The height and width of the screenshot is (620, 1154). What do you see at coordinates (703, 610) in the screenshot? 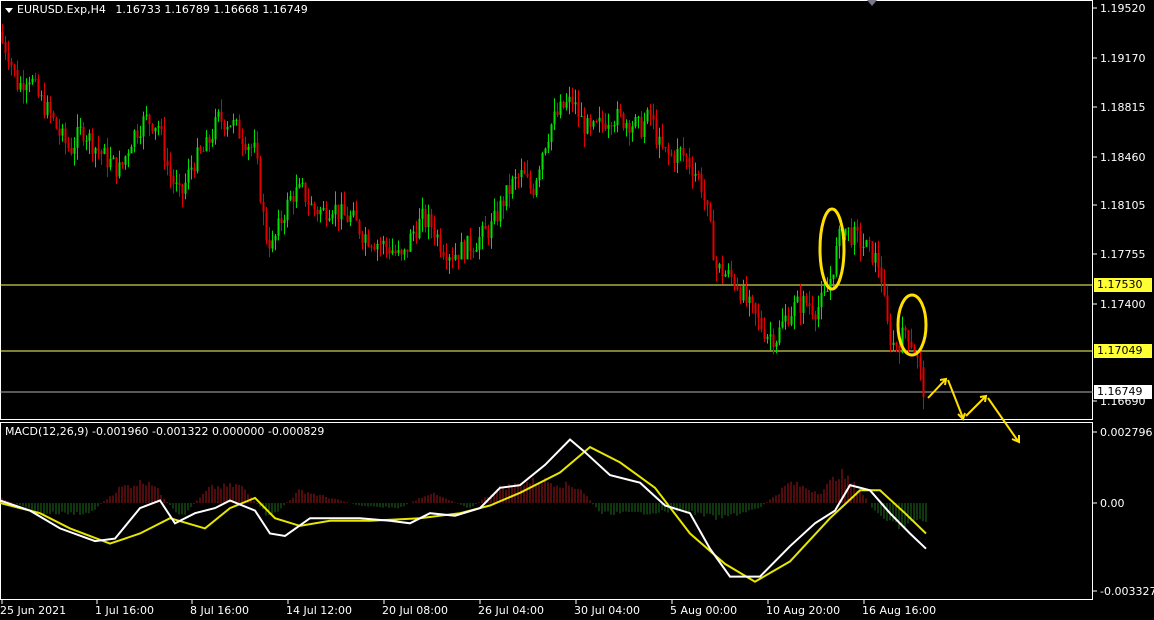
I see `time-axis-label: 5 Aug 00:00` at bounding box center [703, 610].